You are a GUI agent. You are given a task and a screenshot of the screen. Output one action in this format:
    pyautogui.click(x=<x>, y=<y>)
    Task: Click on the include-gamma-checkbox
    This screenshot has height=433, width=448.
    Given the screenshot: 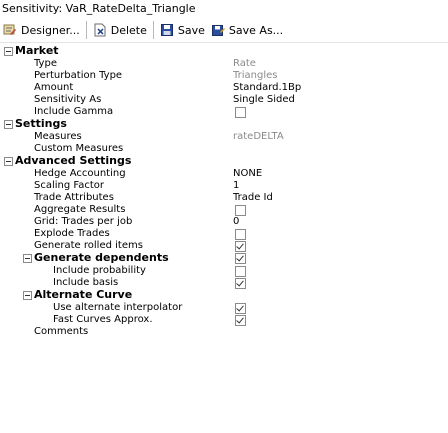 What is the action you would take?
    pyautogui.click(x=240, y=112)
    